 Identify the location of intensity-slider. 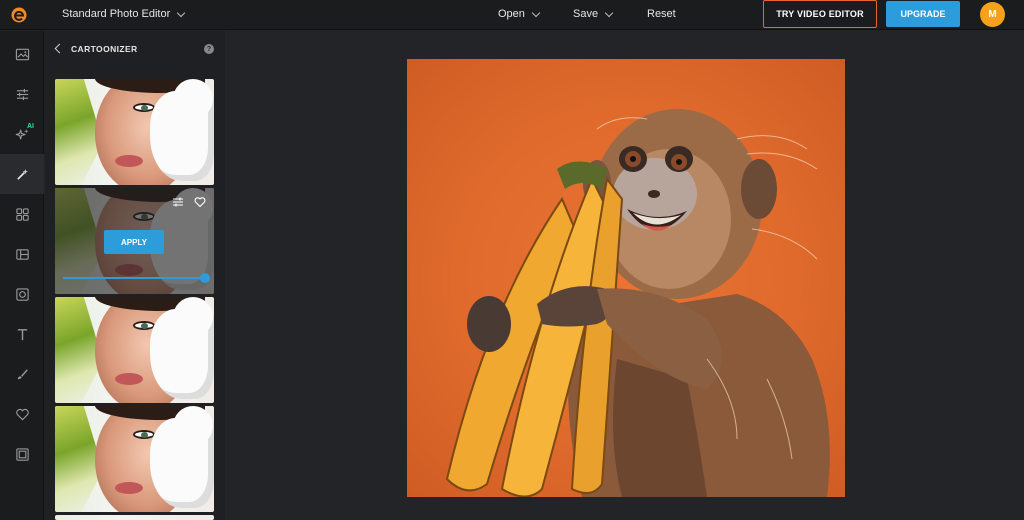
(136, 278).